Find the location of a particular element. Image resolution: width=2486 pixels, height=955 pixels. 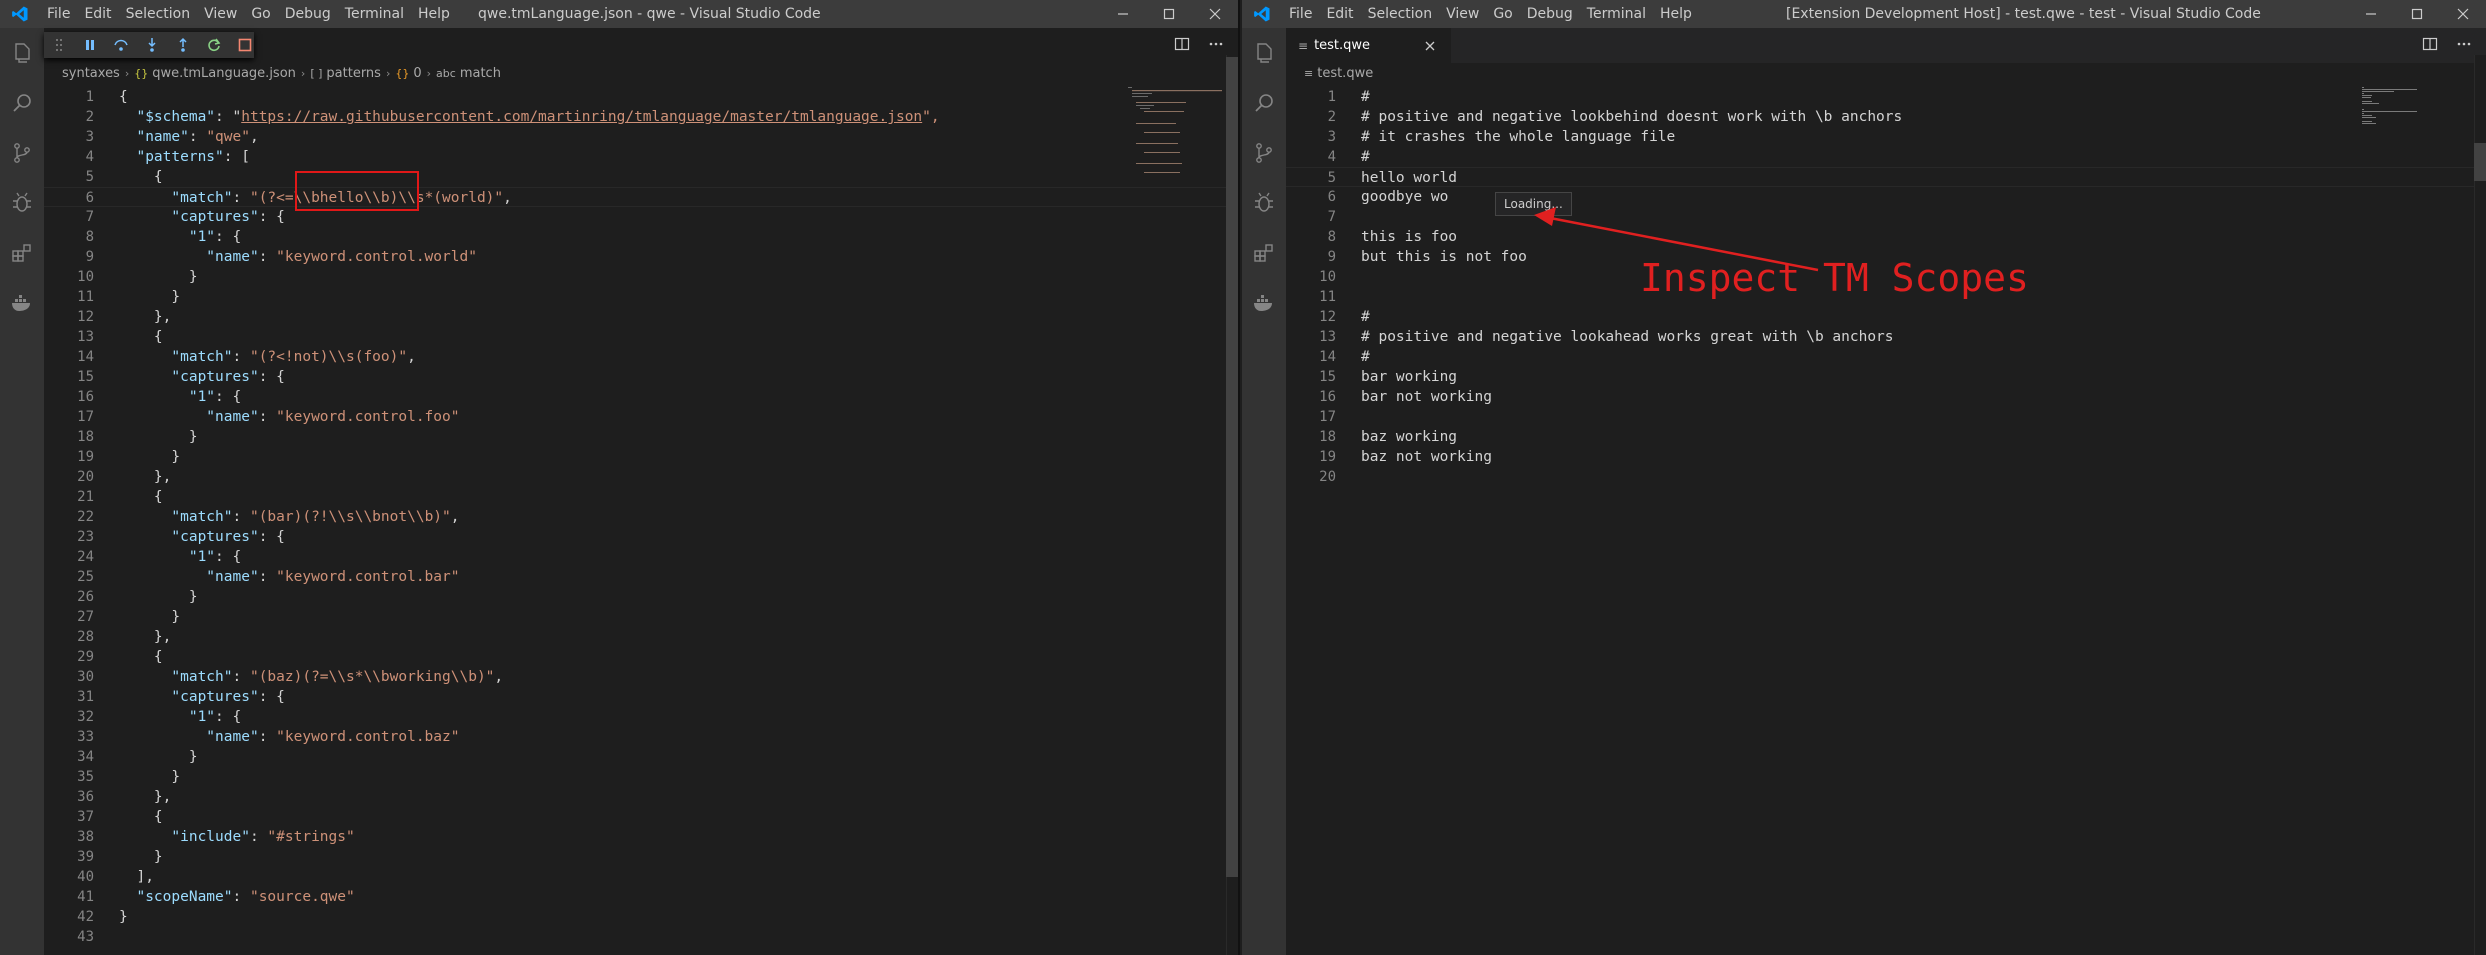

code-line: 32 "1": { is located at coordinates (641, 717).